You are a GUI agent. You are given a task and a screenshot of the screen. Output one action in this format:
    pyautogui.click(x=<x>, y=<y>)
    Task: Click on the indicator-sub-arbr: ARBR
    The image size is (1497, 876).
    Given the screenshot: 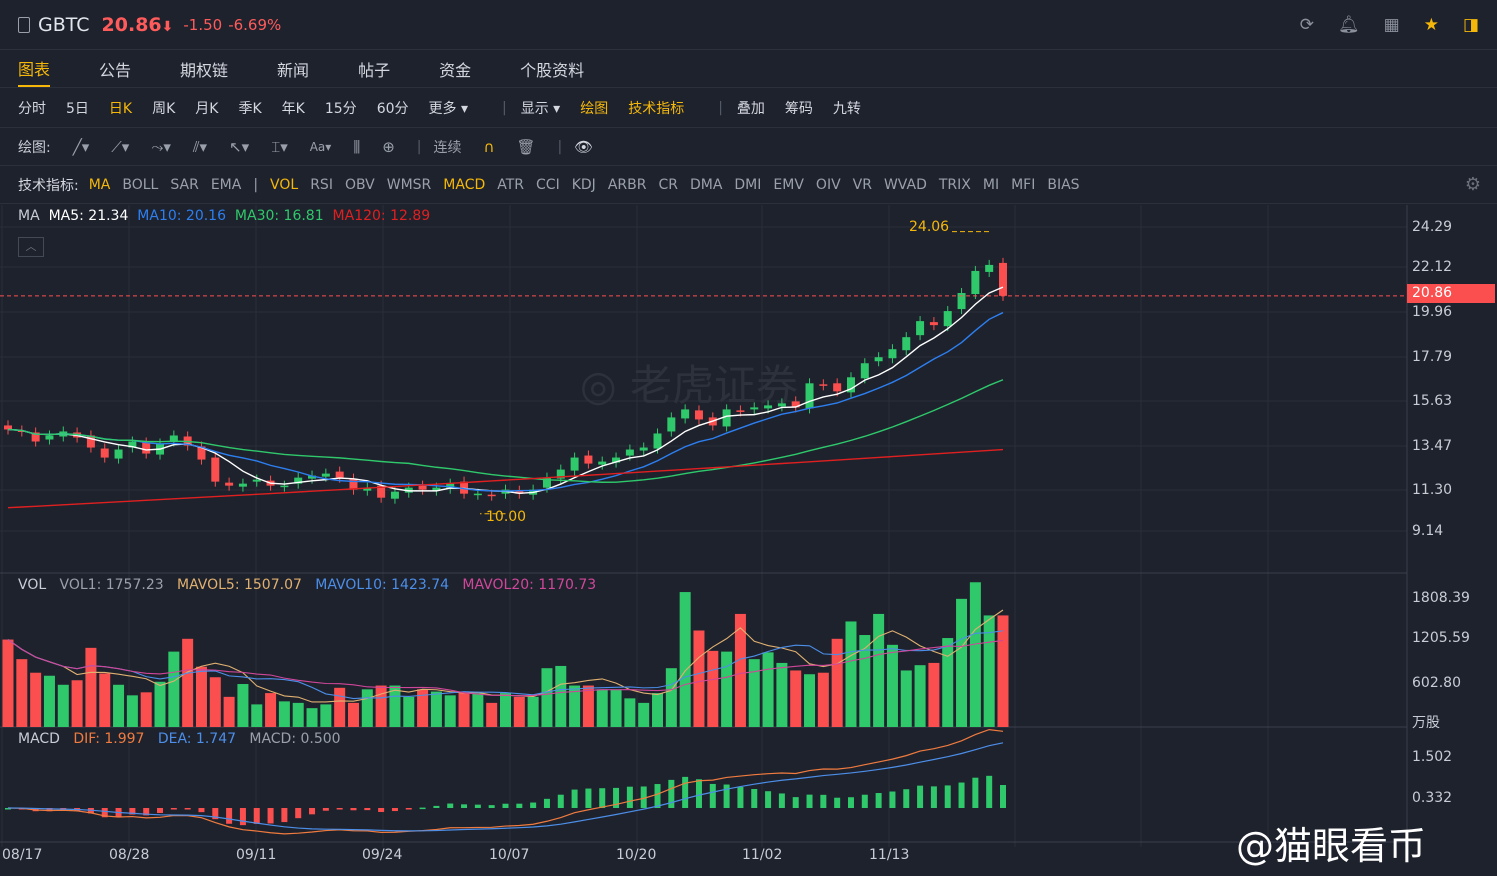 What is the action you would take?
    pyautogui.click(x=627, y=185)
    